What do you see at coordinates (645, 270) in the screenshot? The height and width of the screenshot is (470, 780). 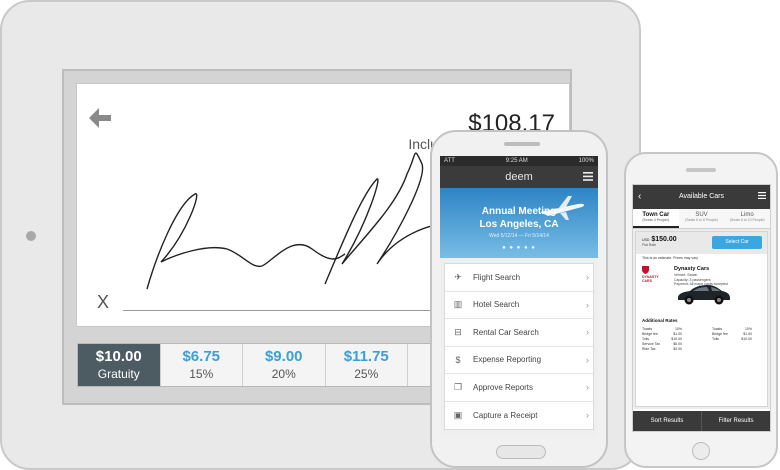 I see `shield-logo-icon` at bounding box center [645, 270].